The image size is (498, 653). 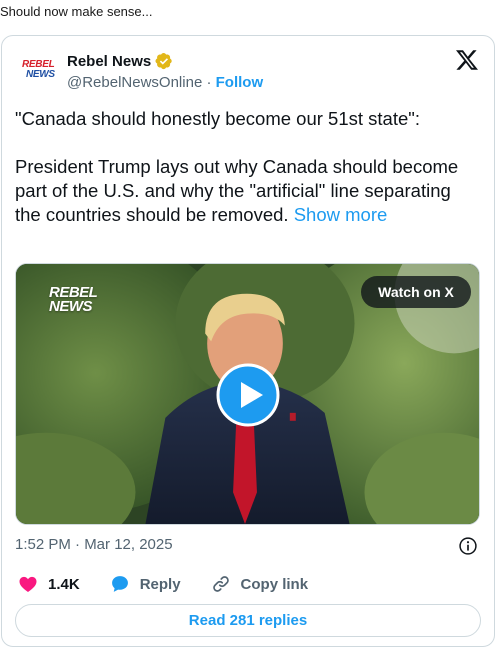 I want to click on author-avatar: REBEL NEWS, so click(x=40, y=72).